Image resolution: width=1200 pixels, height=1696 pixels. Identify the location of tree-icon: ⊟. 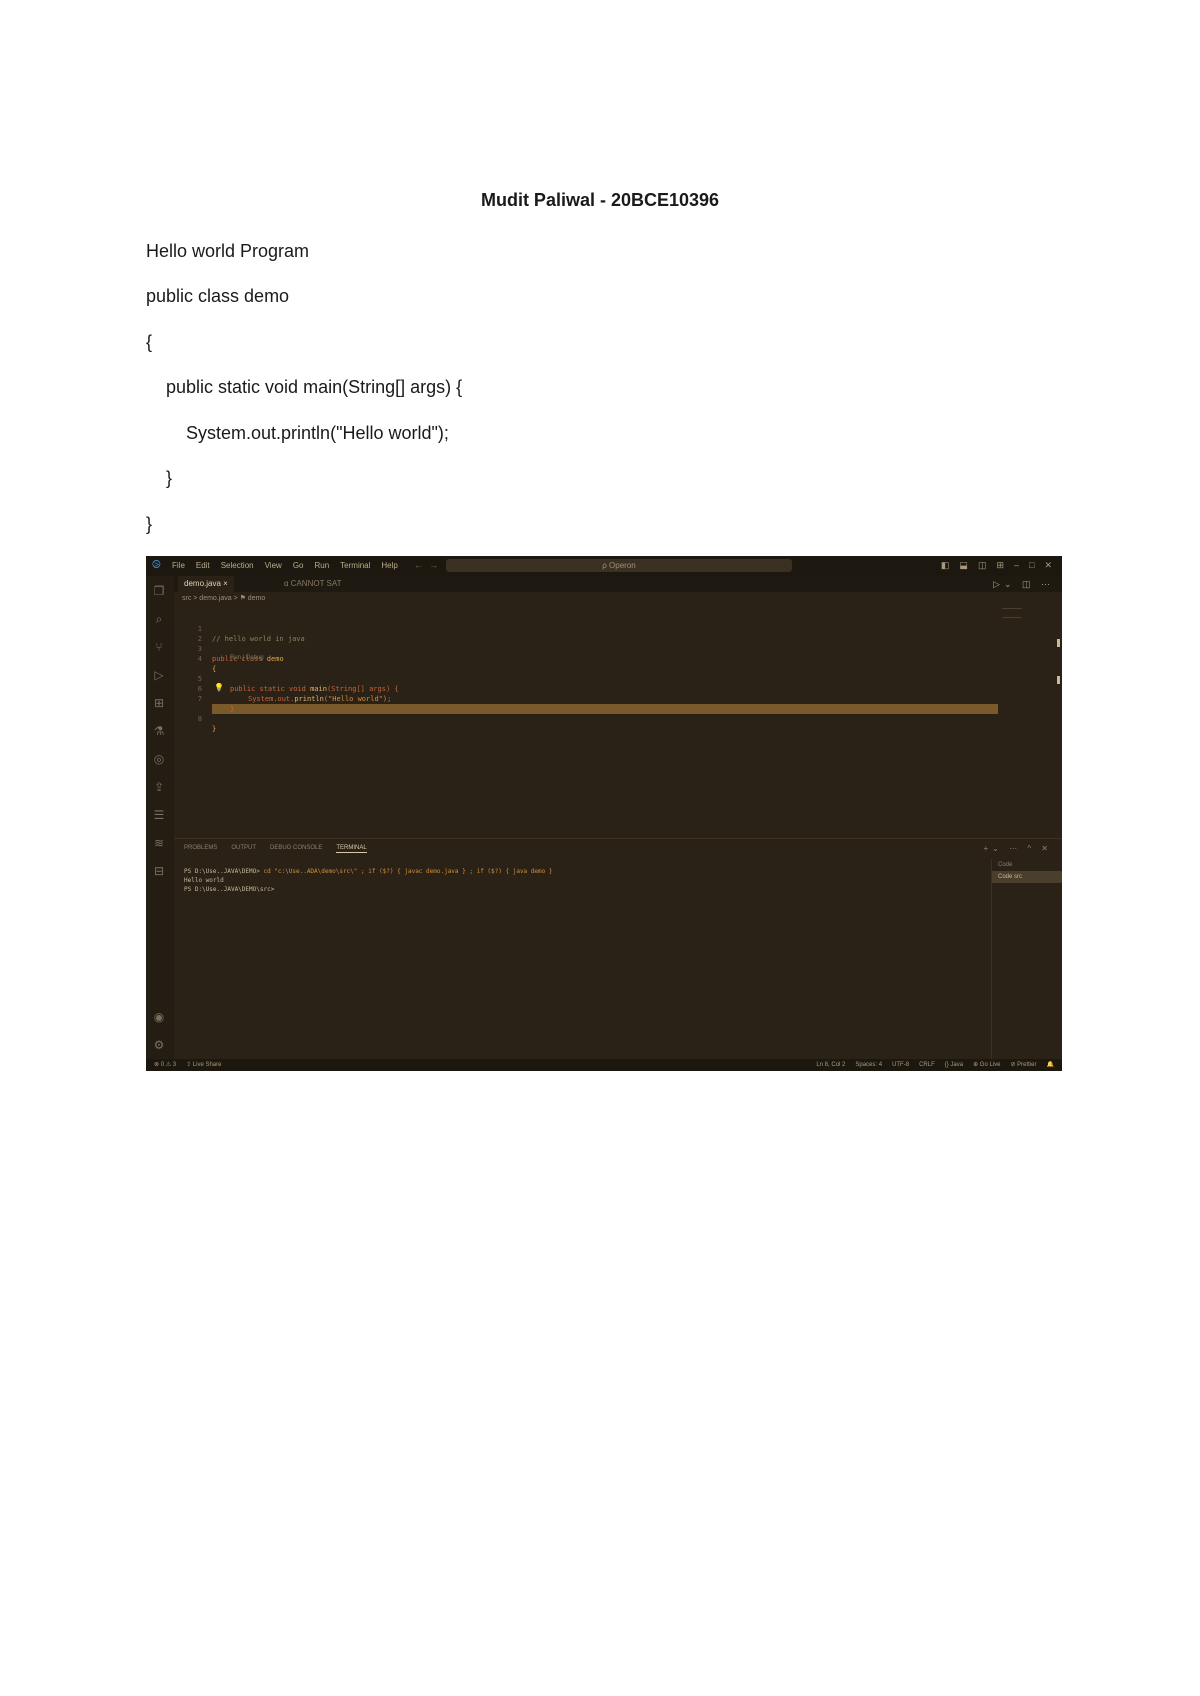
(159, 871).